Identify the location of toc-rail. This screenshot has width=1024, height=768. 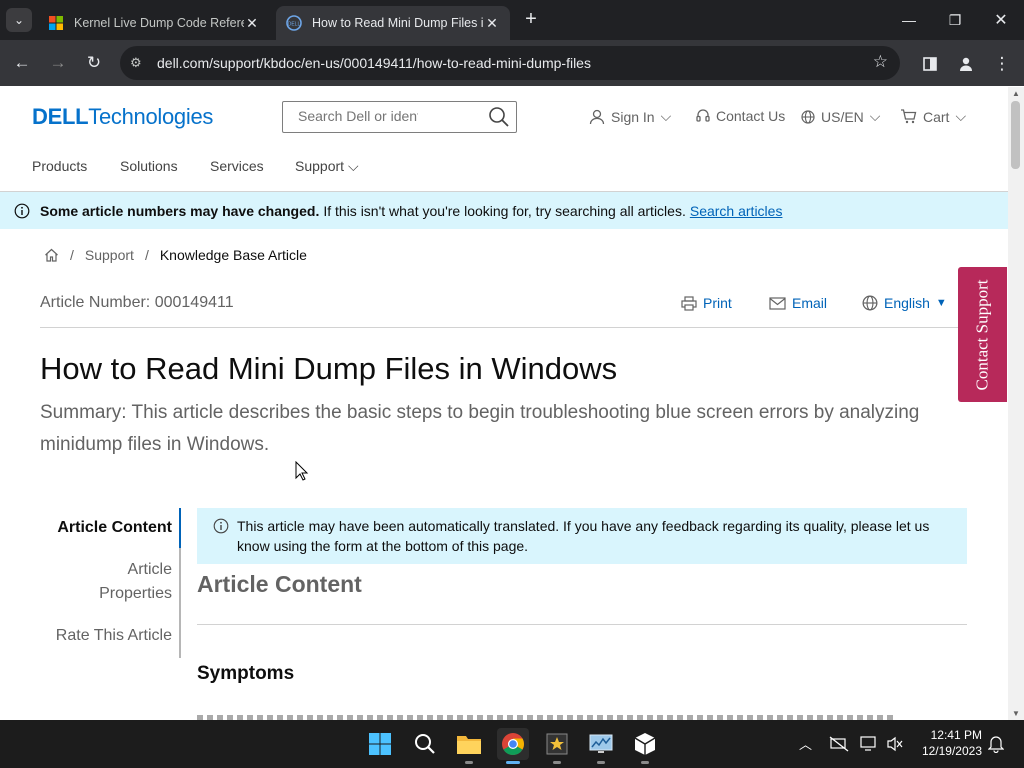
(180, 583).